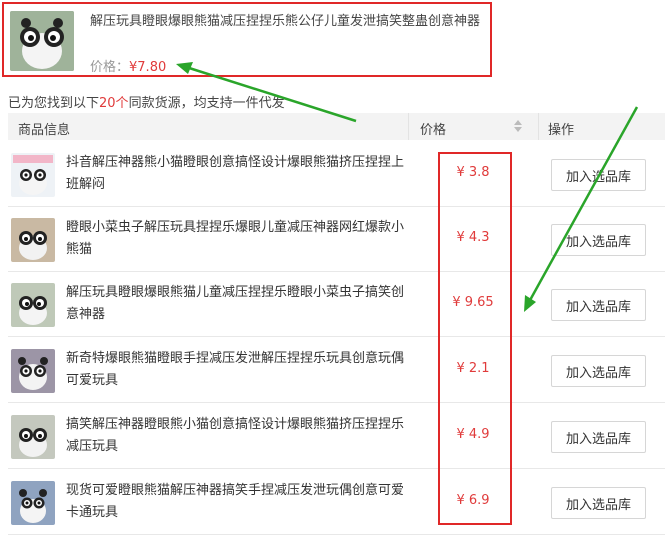  What do you see at coordinates (54, 103) in the screenshot?
I see `summary-prefix: 已为您找到以下` at bounding box center [54, 103].